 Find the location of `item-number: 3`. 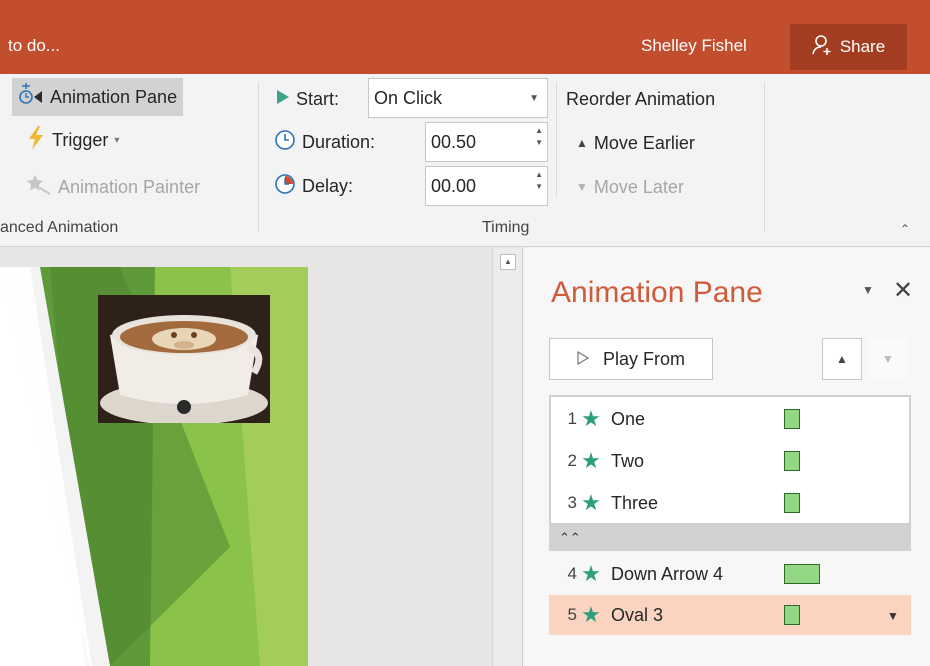

item-number: 3 is located at coordinates (572, 502).